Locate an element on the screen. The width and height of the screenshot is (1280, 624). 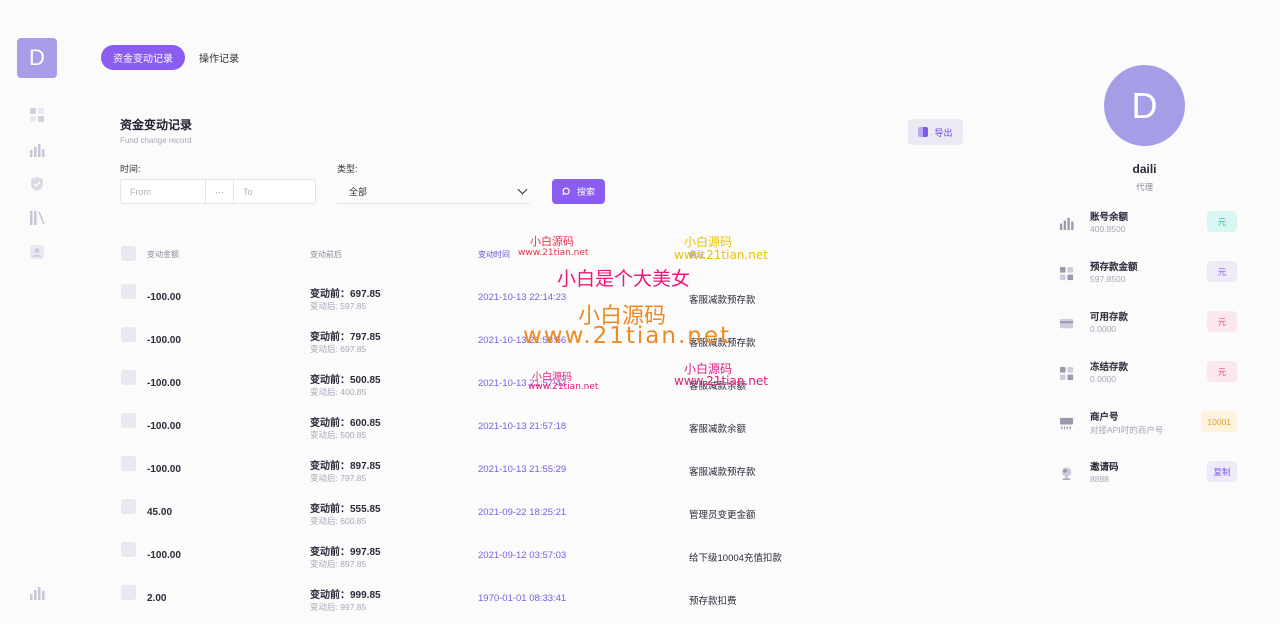
chevron-down-icon is located at coordinates (522, 189).